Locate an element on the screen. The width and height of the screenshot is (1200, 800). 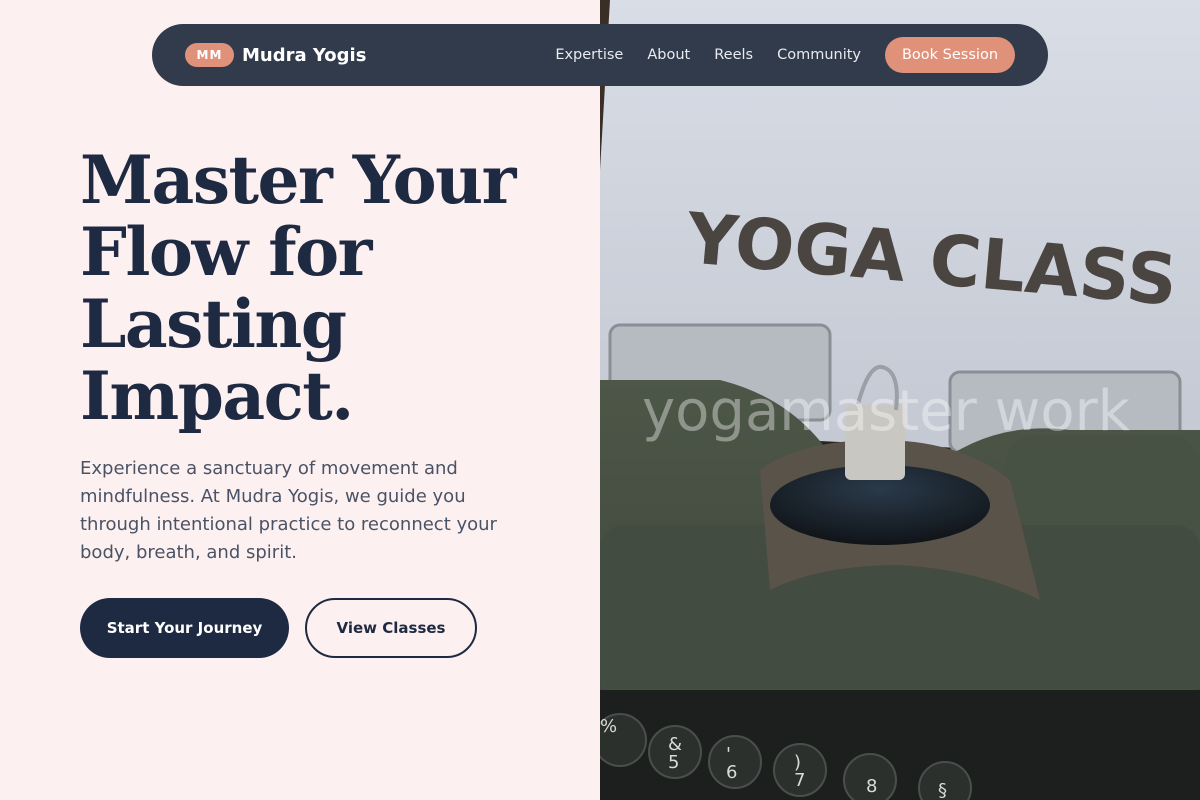
hero-title-line: Impact. is located at coordinates (217, 396).